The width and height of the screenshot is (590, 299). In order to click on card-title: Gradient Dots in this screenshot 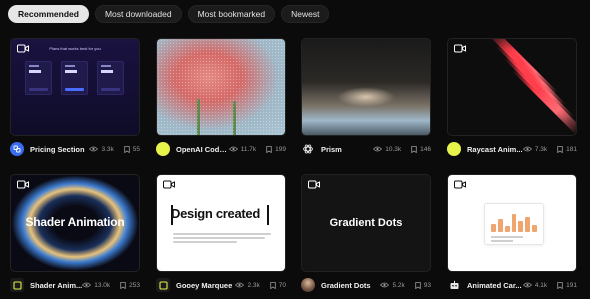, I will do `click(346, 285)`.